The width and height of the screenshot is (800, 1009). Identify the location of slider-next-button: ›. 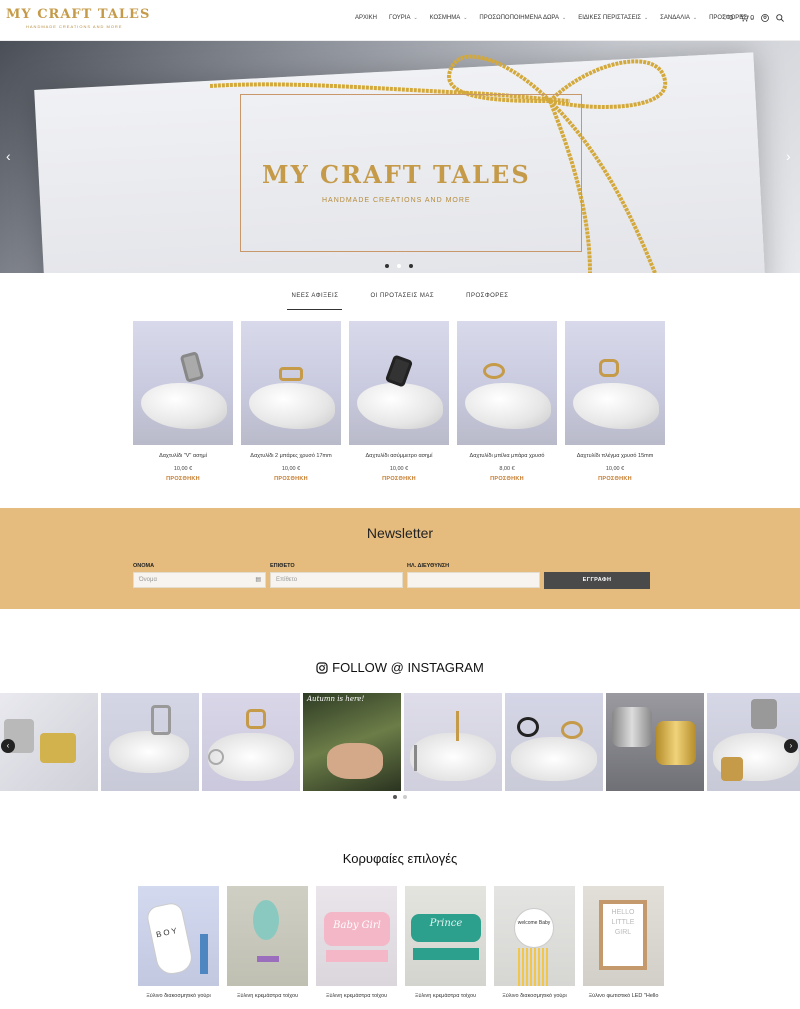
(788, 156).